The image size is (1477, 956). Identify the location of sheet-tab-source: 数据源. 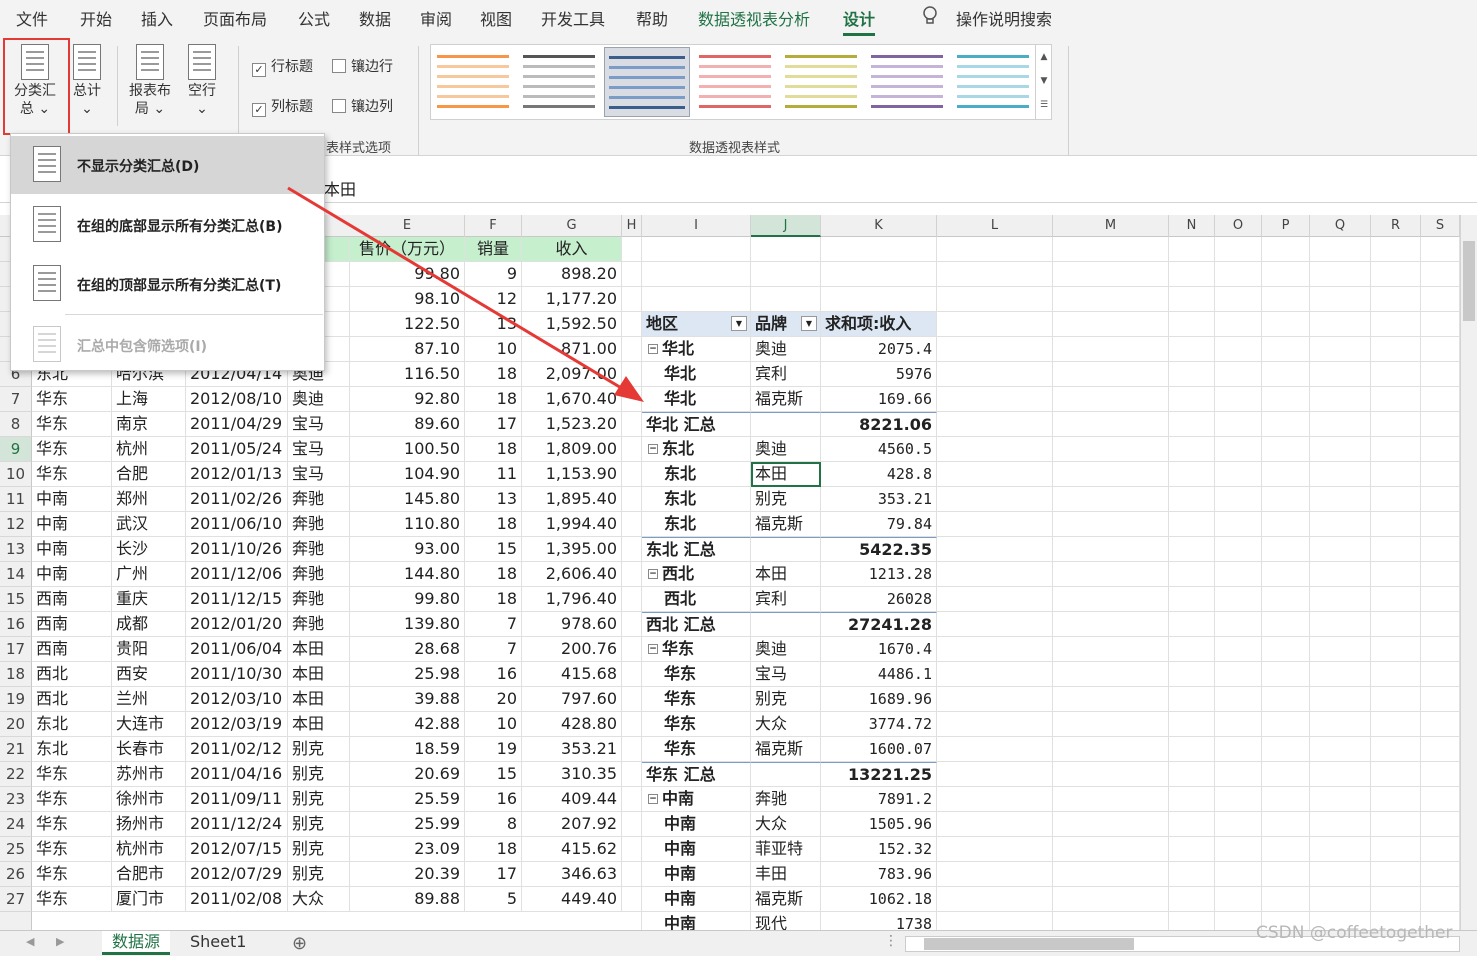
(136, 943).